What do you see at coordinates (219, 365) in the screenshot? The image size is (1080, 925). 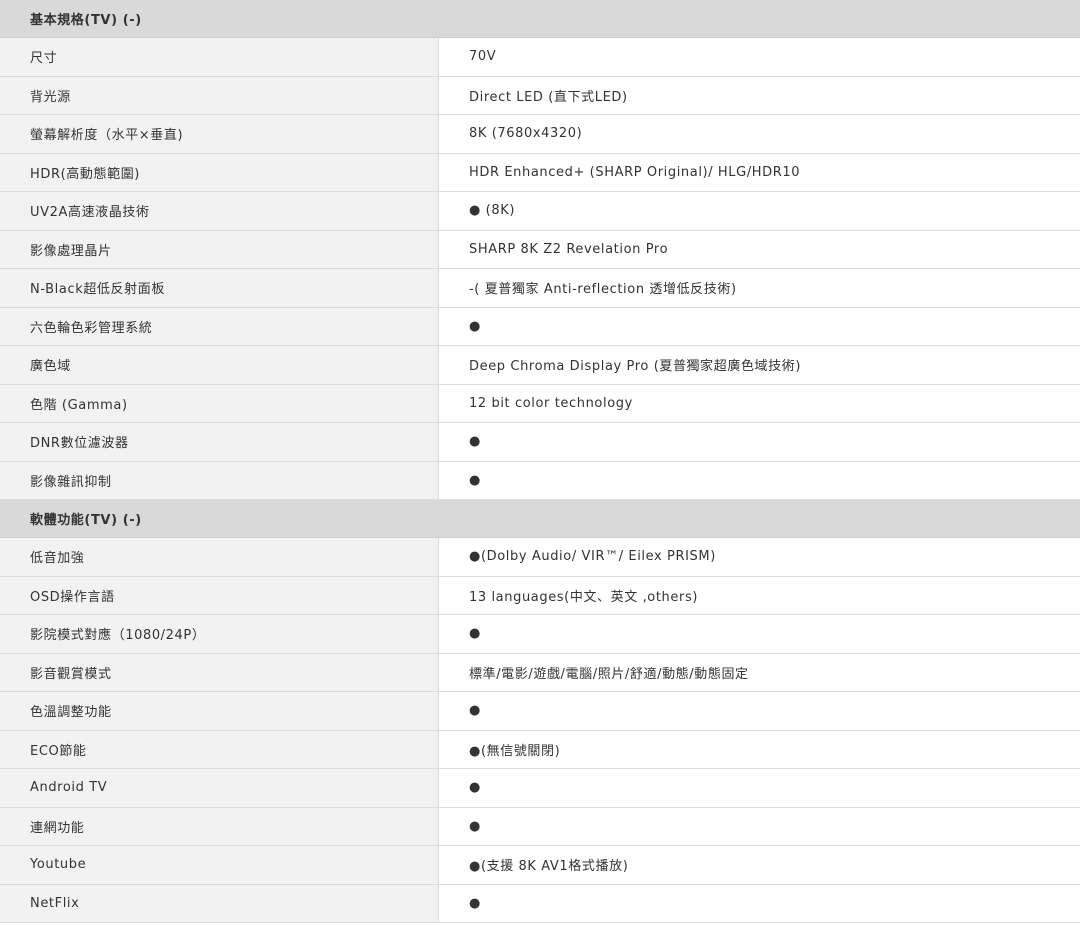 I see `spec-label: 廣色域` at bounding box center [219, 365].